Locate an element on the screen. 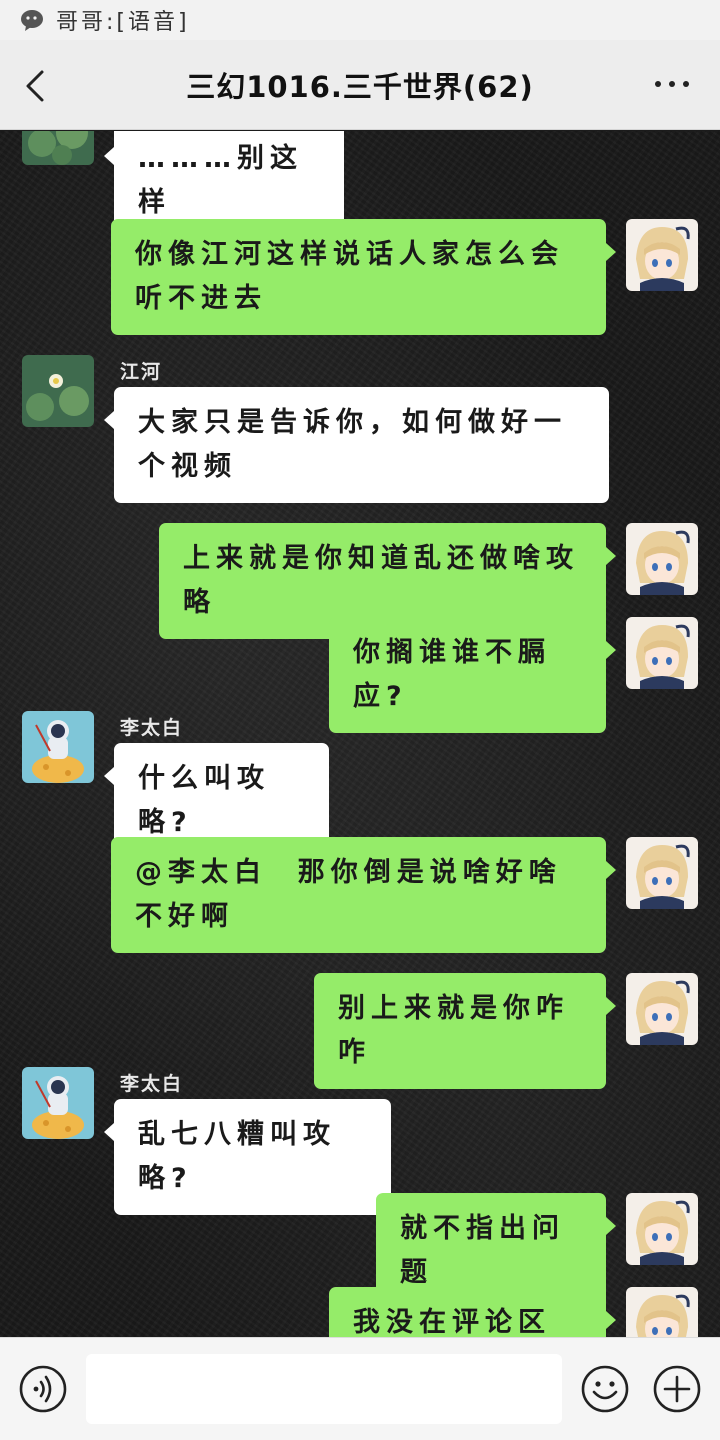 The width and height of the screenshot is (720, 1440). chat-title: 三幻1016.三千世界(62) is located at coordinates (360, 87).